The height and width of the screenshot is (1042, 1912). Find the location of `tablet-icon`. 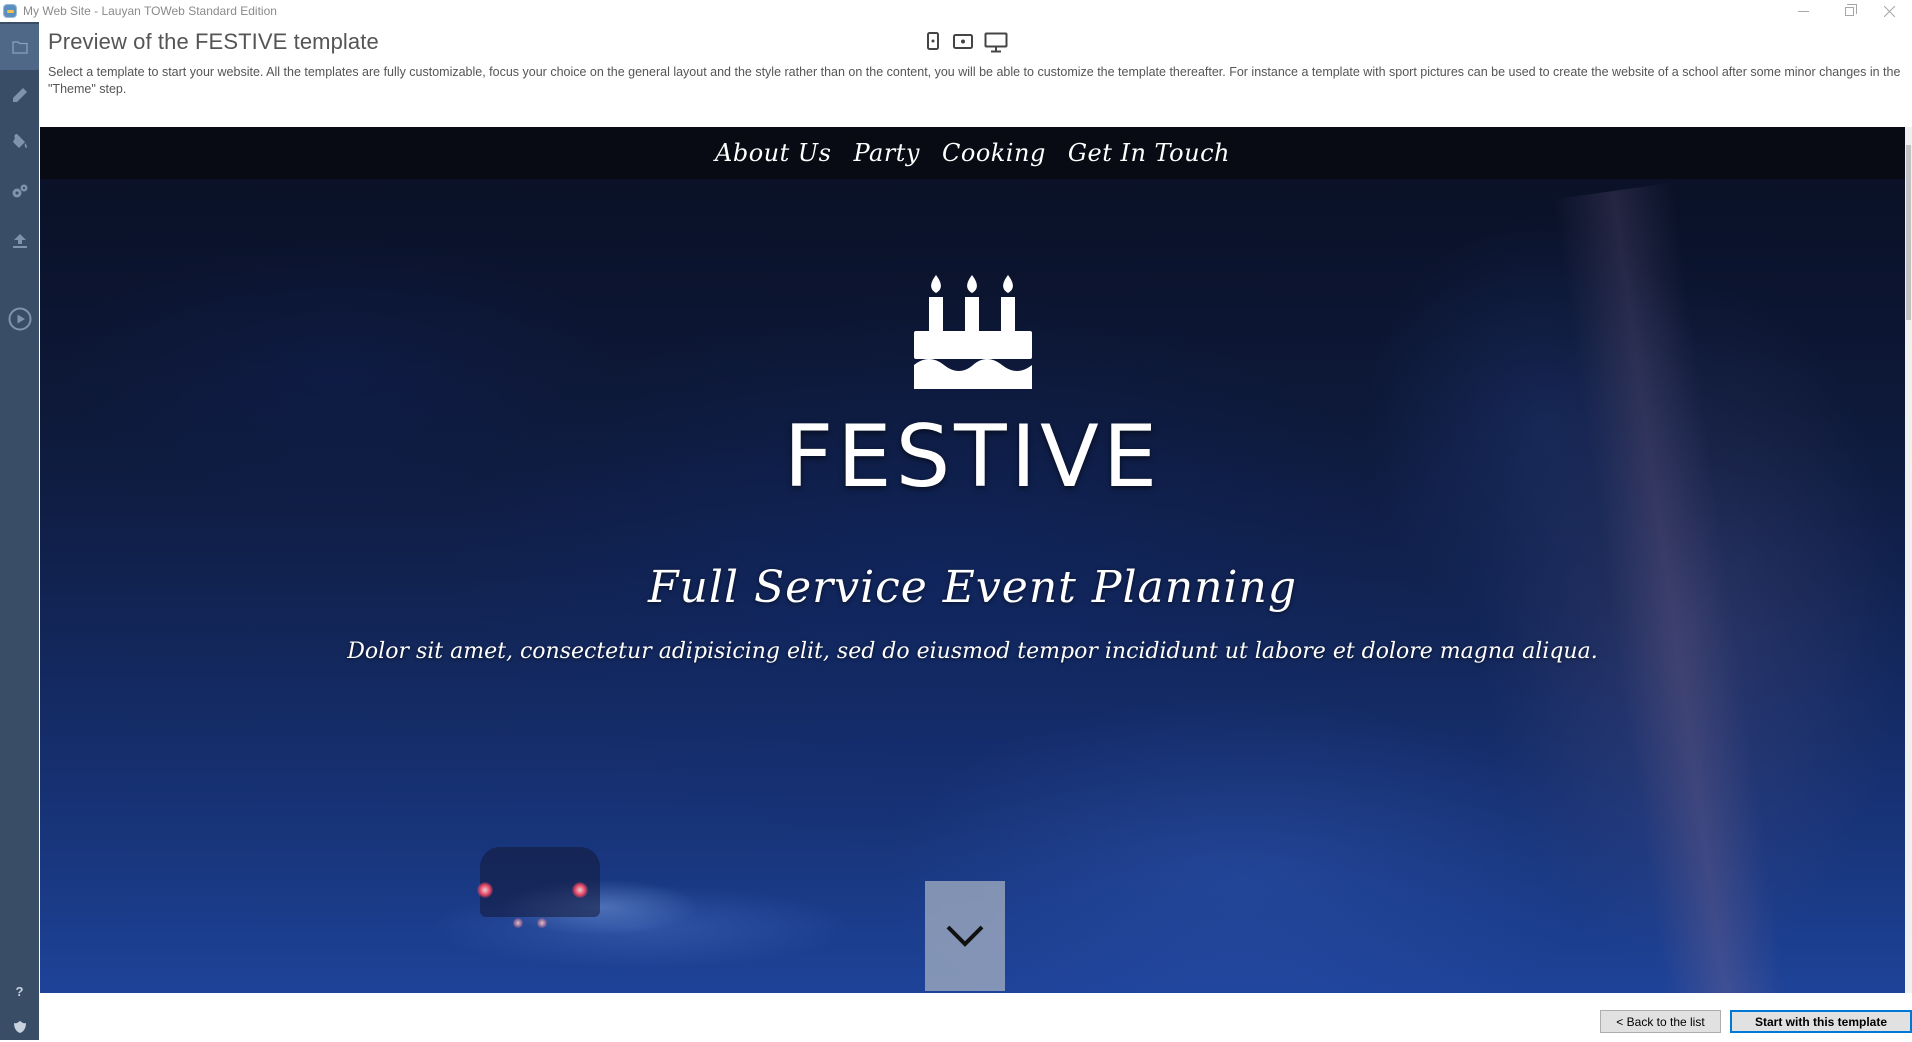

tablet-icon is located at coordinates (963, 41).